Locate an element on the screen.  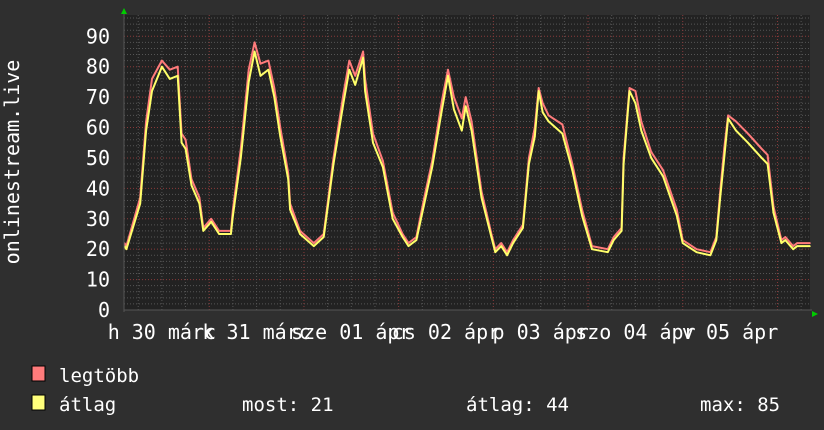
x-tick-label: cs 02 ápr is located at coordinates (446, 332).